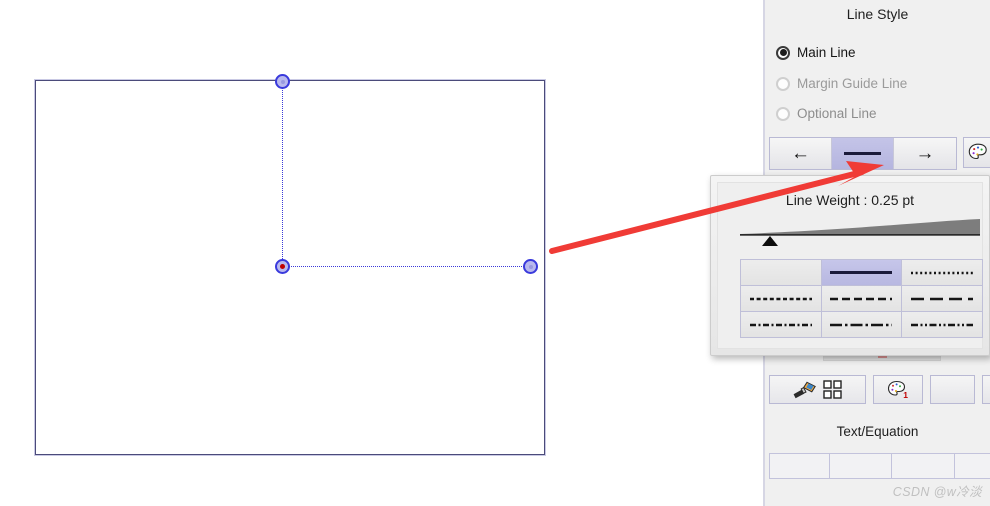 Image resolution: width=990 pixels, height=506 pixels. I want to click on dash-pattern-dash-medium, so click(862, 299).